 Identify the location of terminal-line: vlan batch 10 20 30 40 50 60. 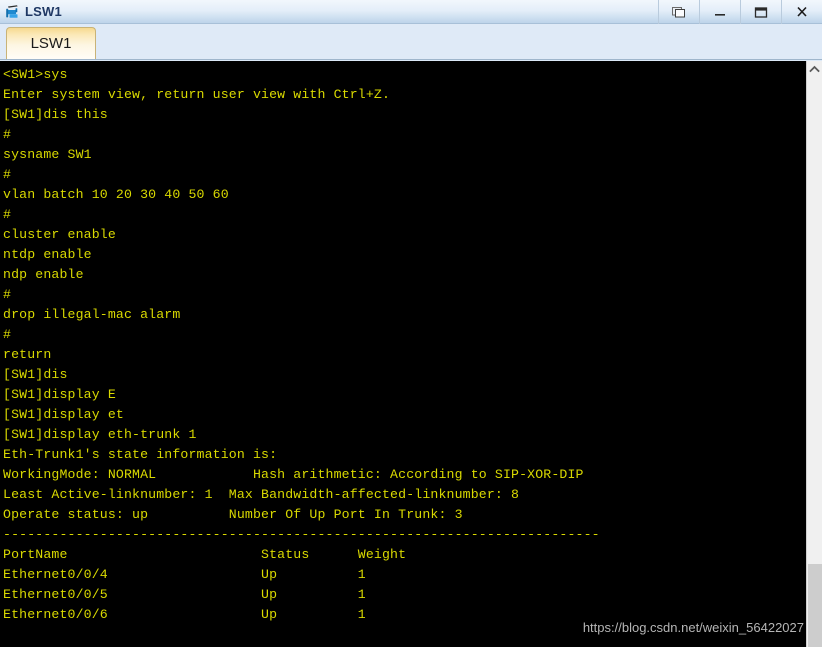
(116, 194).